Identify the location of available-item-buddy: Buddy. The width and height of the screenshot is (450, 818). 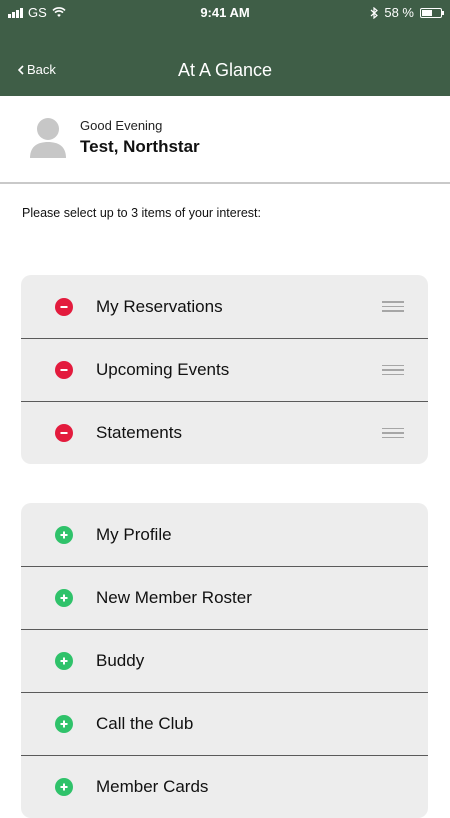
(224, 660).